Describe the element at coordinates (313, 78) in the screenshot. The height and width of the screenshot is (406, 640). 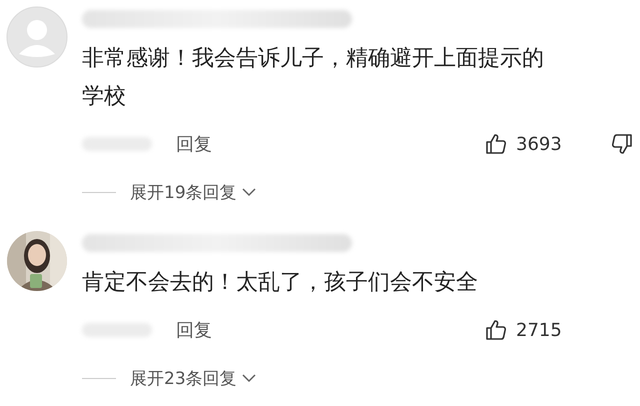
I see `comment-text: 非常感谢！我会告诉儿子，精确避开上面提示的学校` at that location.